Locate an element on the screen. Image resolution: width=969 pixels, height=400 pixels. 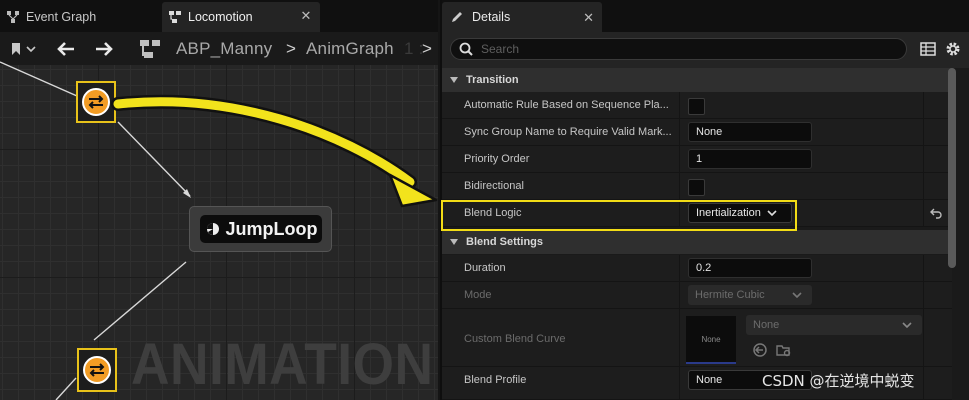
annotation-arrow is located at coordinates (274, 151).